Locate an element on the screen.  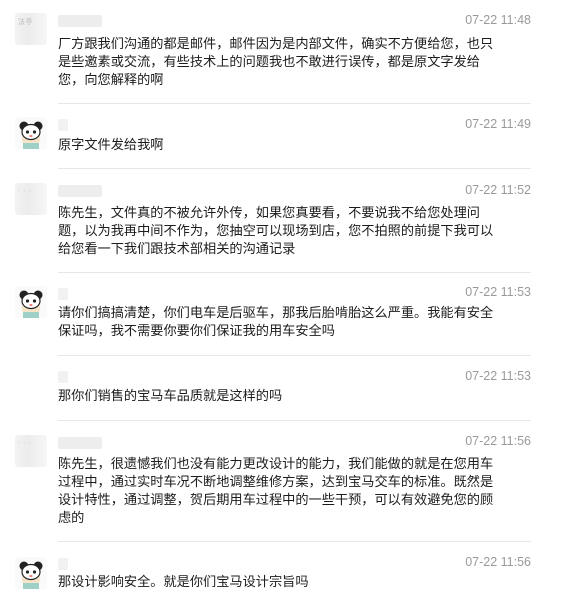
avatar-text: 法亭 is located at coordinates (25, 22).